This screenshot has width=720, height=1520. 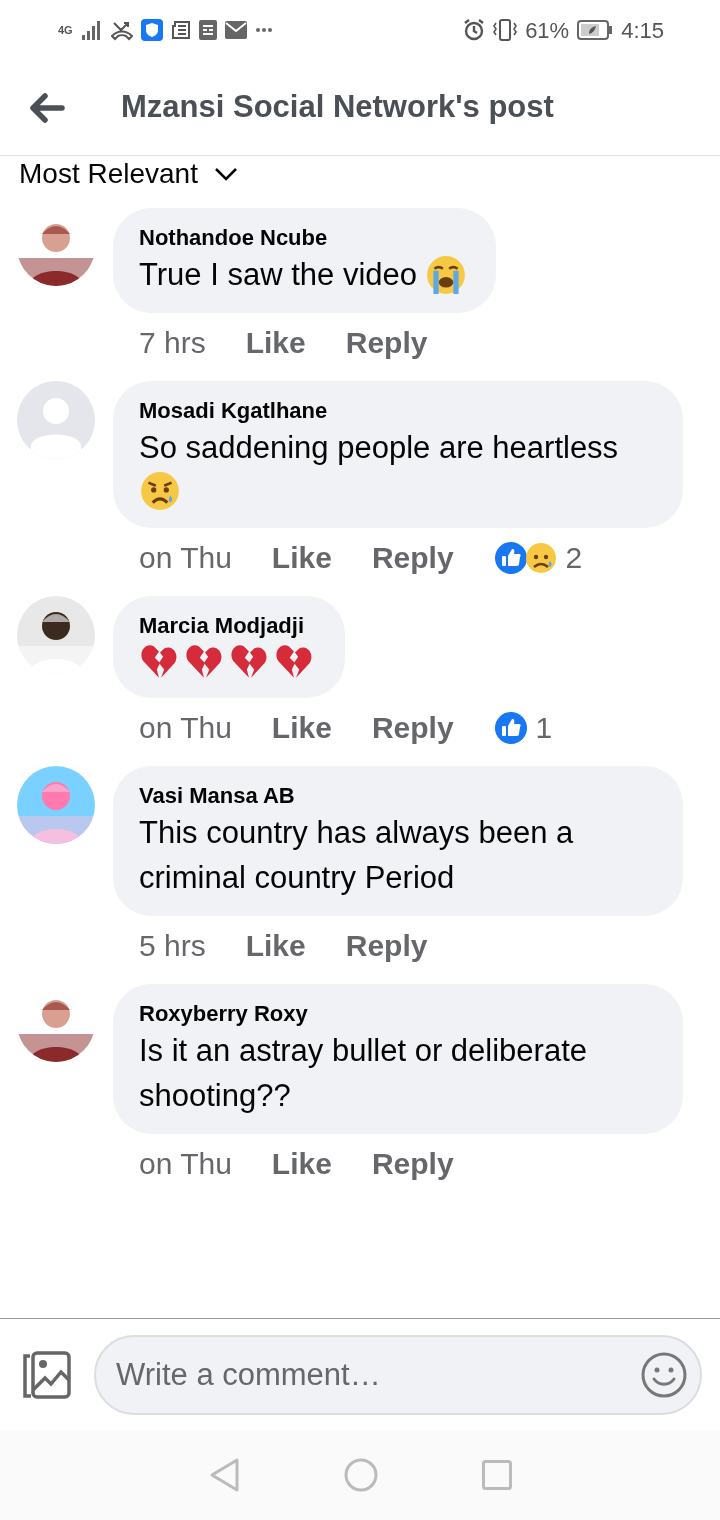 What do you see at coordinates (91, 30) in the screenshot?
I see `signal-icon` at bounding box center [91, 30].